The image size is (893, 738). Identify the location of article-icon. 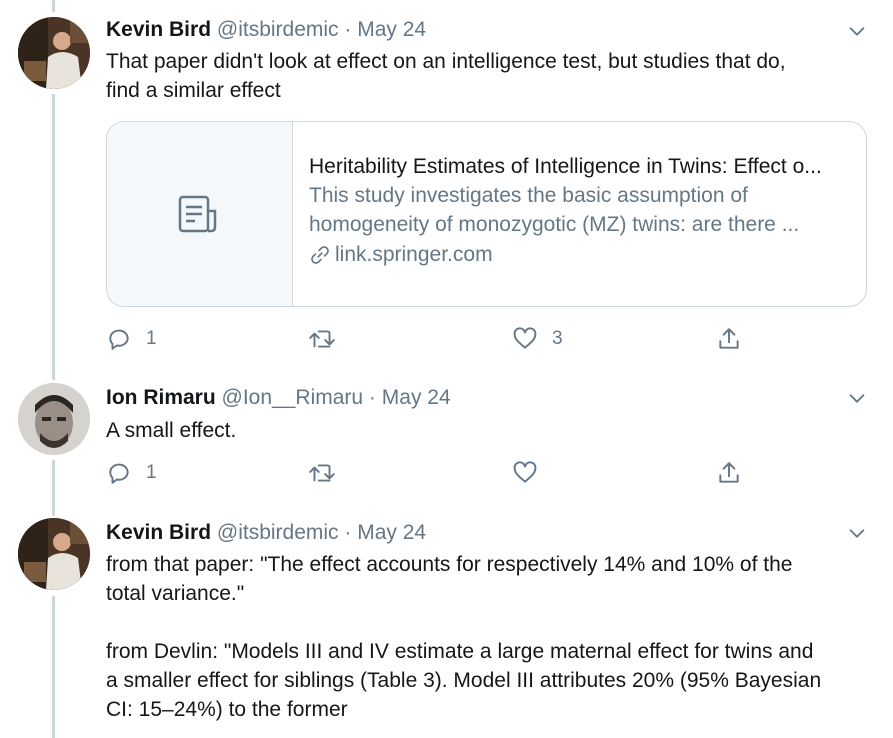
(197, 214).